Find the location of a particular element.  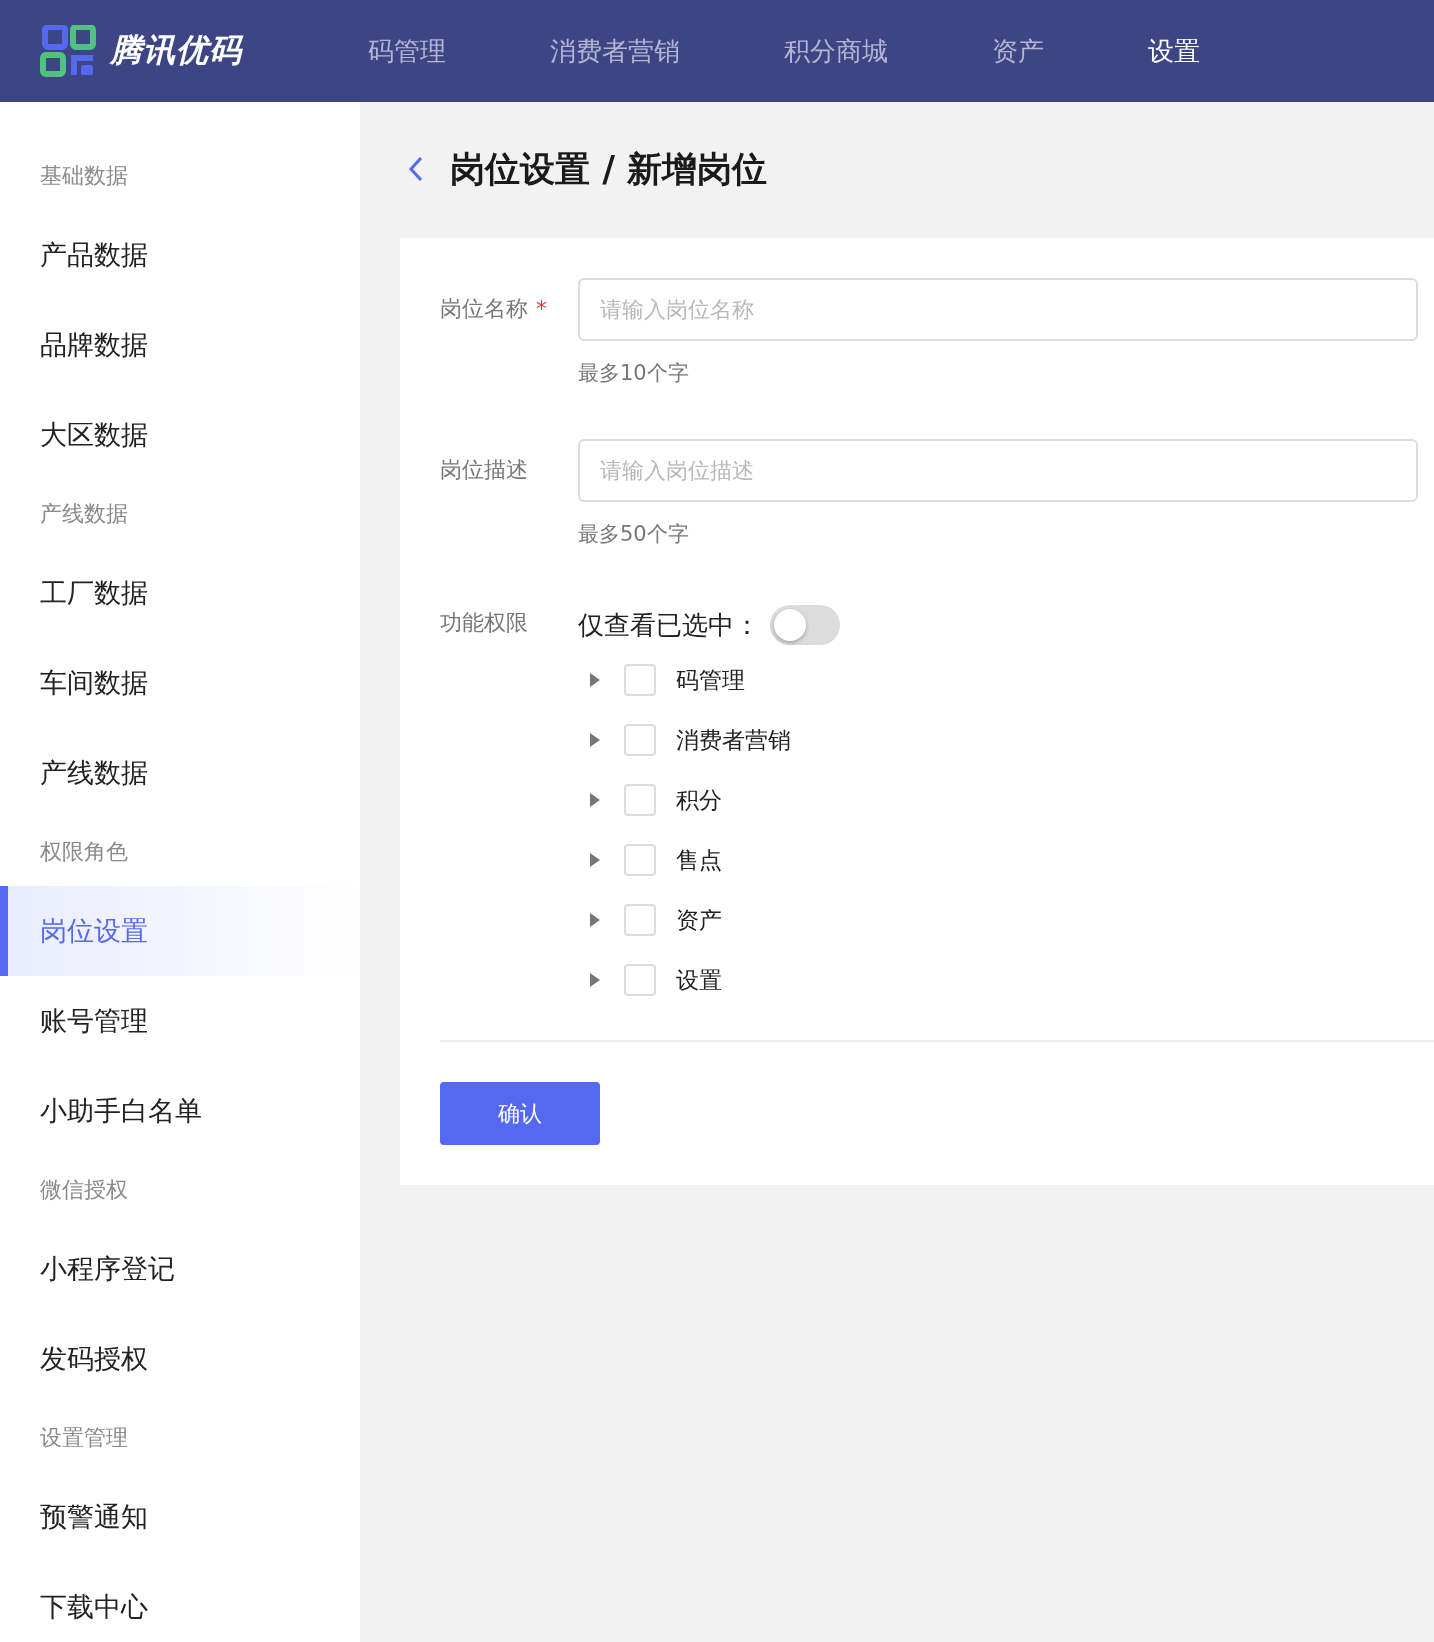

sidebar-item: 车间数据 is located at coordinates (180, 683).